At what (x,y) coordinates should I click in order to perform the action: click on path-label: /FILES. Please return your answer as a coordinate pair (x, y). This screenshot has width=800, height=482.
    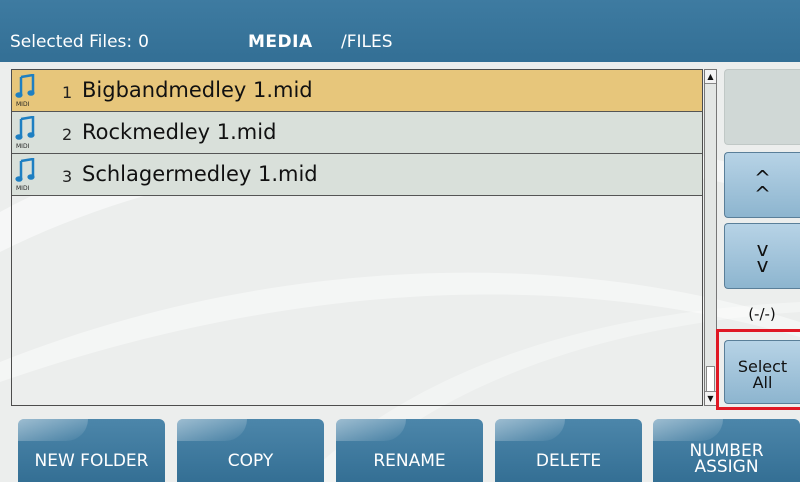
    Looking at the image, I should click on (367, 42).